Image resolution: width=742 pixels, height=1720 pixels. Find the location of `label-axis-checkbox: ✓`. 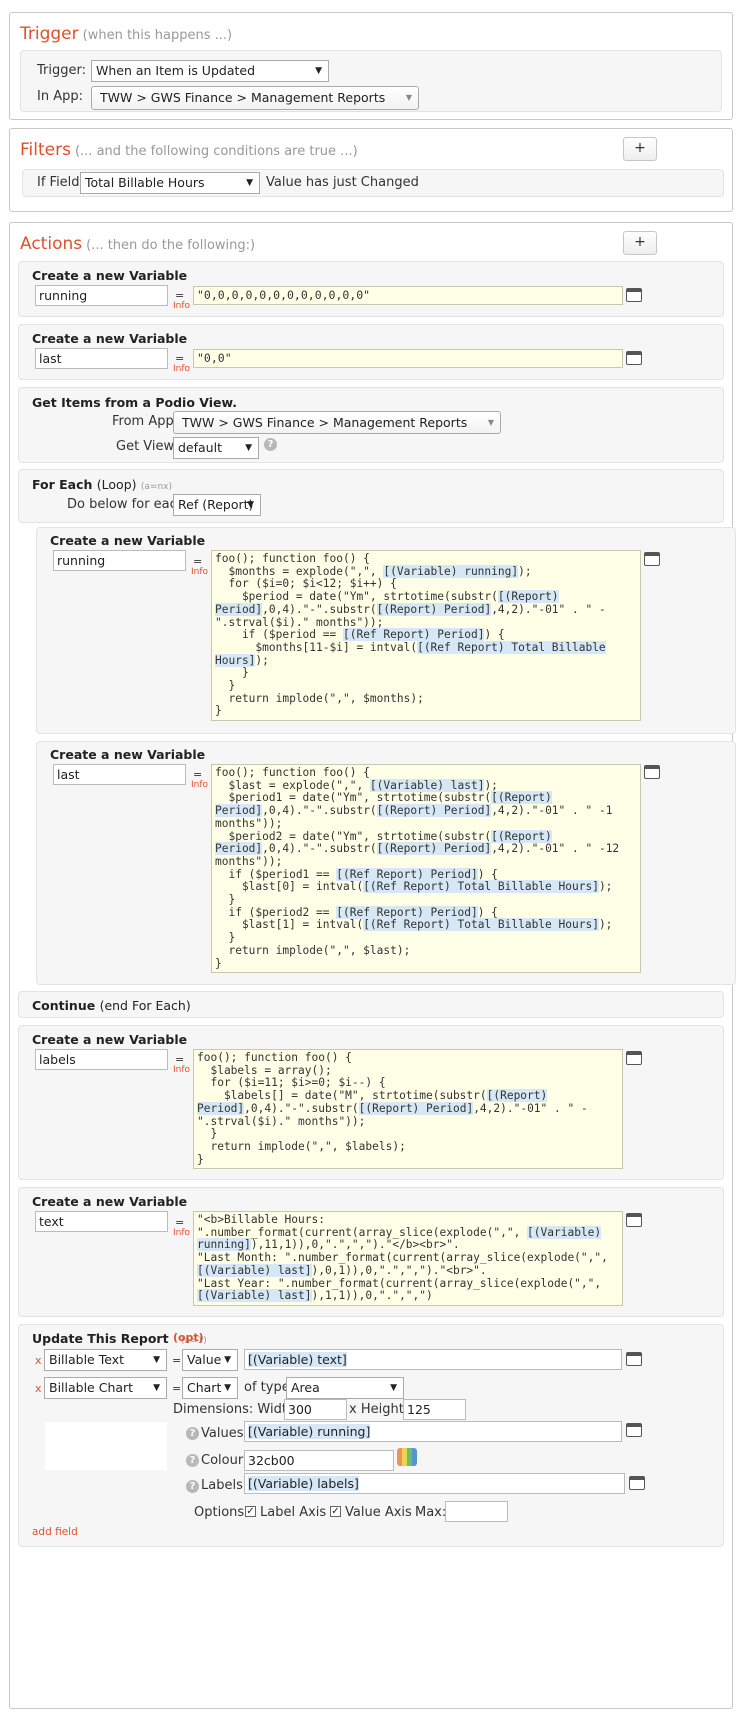

label-axis-checkbox: ✓ is located at coordinates (250, 1511).